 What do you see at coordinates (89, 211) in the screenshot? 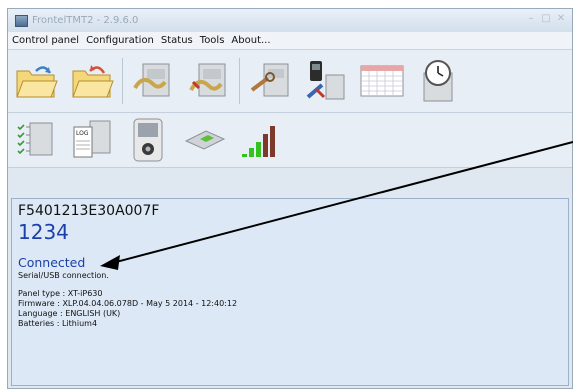
I see `device-serial: F5401213E30A007F` at bounding box center [89, 211].